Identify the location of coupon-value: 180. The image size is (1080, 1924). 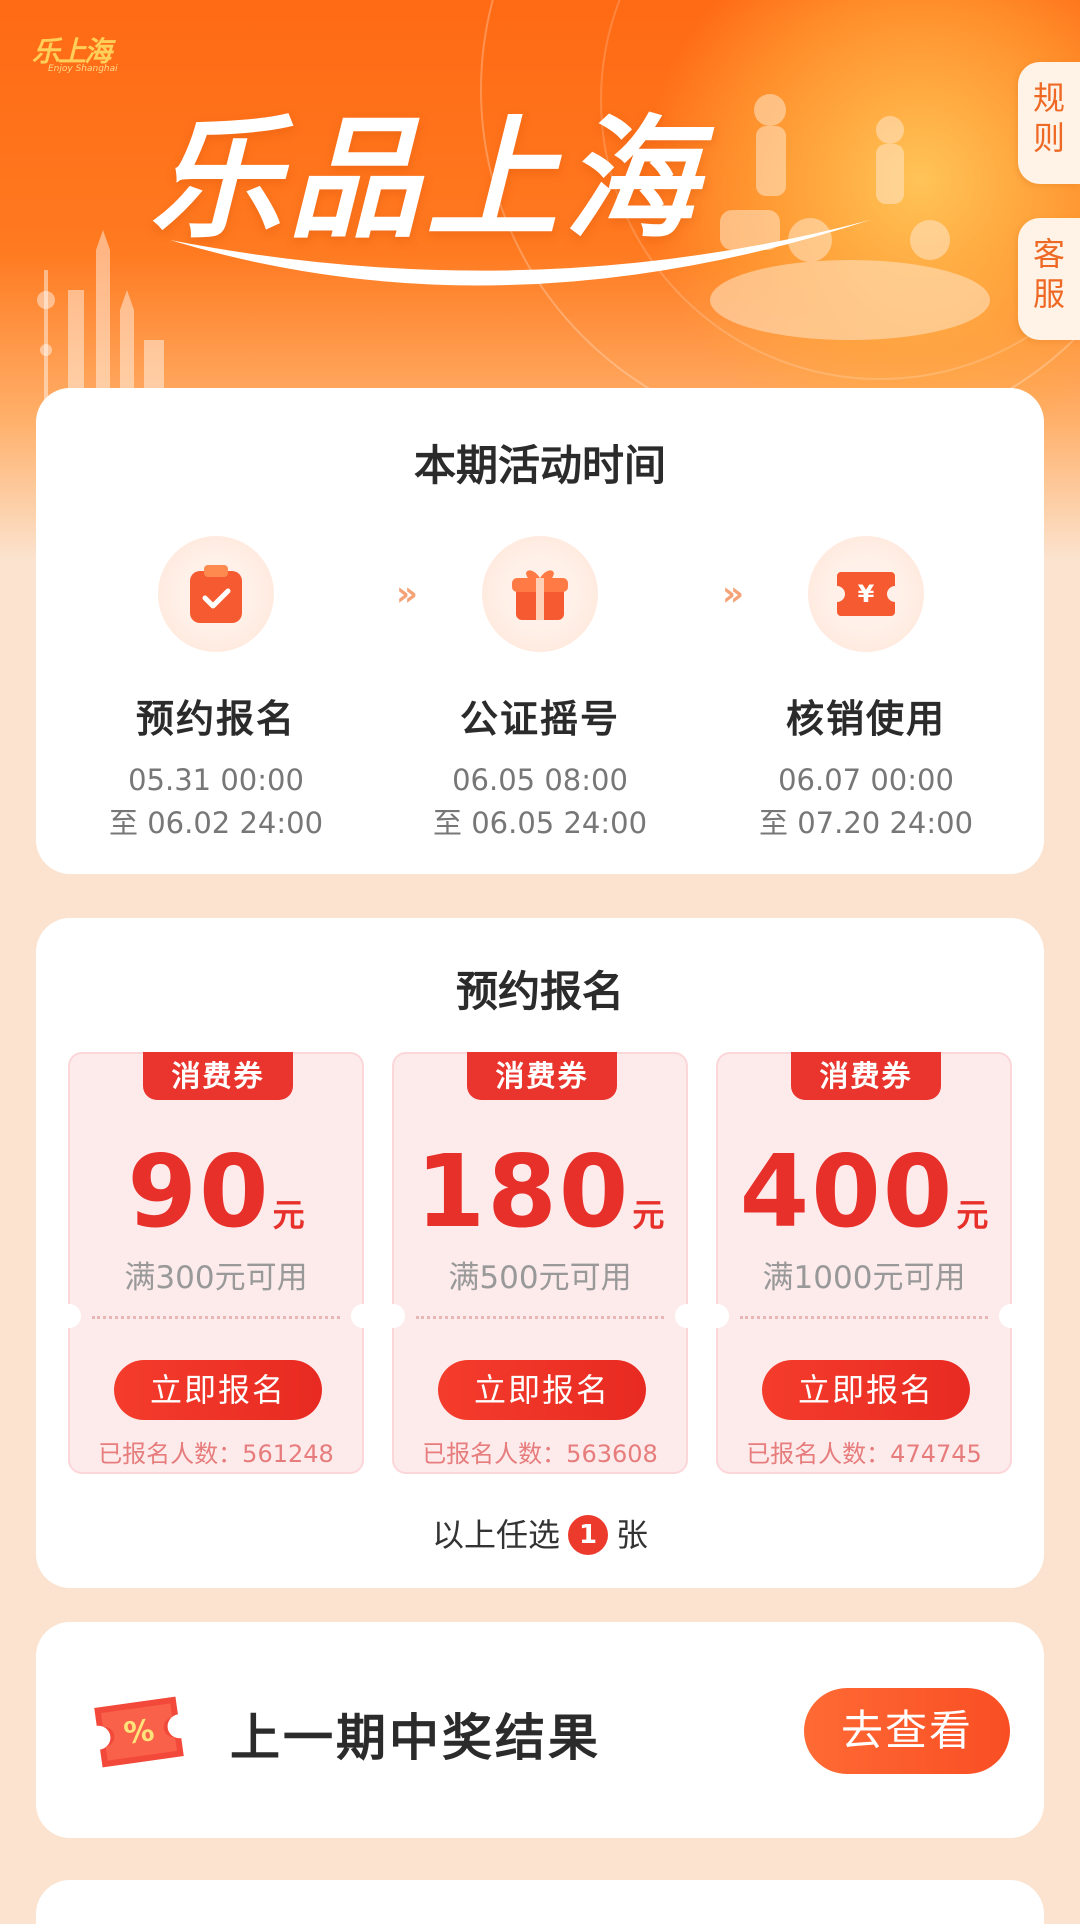
(523, 1191).